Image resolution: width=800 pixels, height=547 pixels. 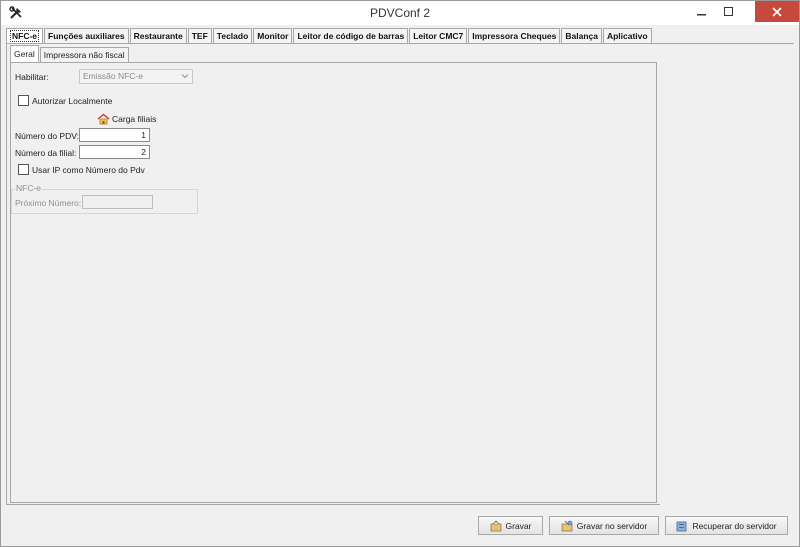 What do you see at coordinates (23, 100) in the screenshot?
I see `autorizar-localmente-checkbox` at bounding box center [23, 100].